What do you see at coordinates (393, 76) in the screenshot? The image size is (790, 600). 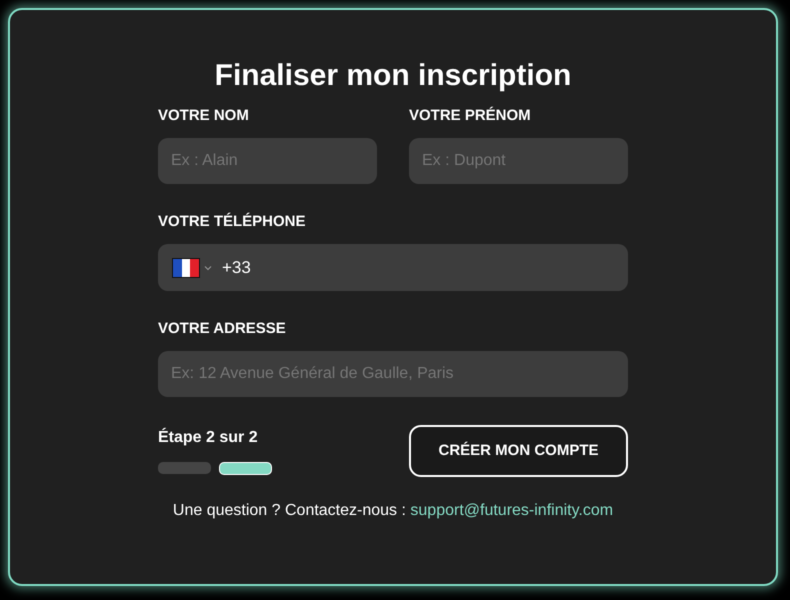 I see `form-title: Finaliser mon inscription` at bounding box center [393, 76].